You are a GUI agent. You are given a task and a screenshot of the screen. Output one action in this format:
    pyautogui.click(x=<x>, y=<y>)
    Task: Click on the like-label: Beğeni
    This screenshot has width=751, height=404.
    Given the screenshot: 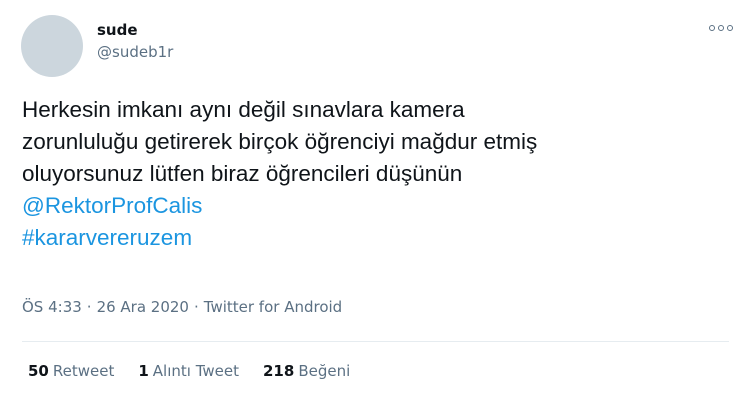 What is the action you would take?
    pyautogui.click(x=324, y=371)
    